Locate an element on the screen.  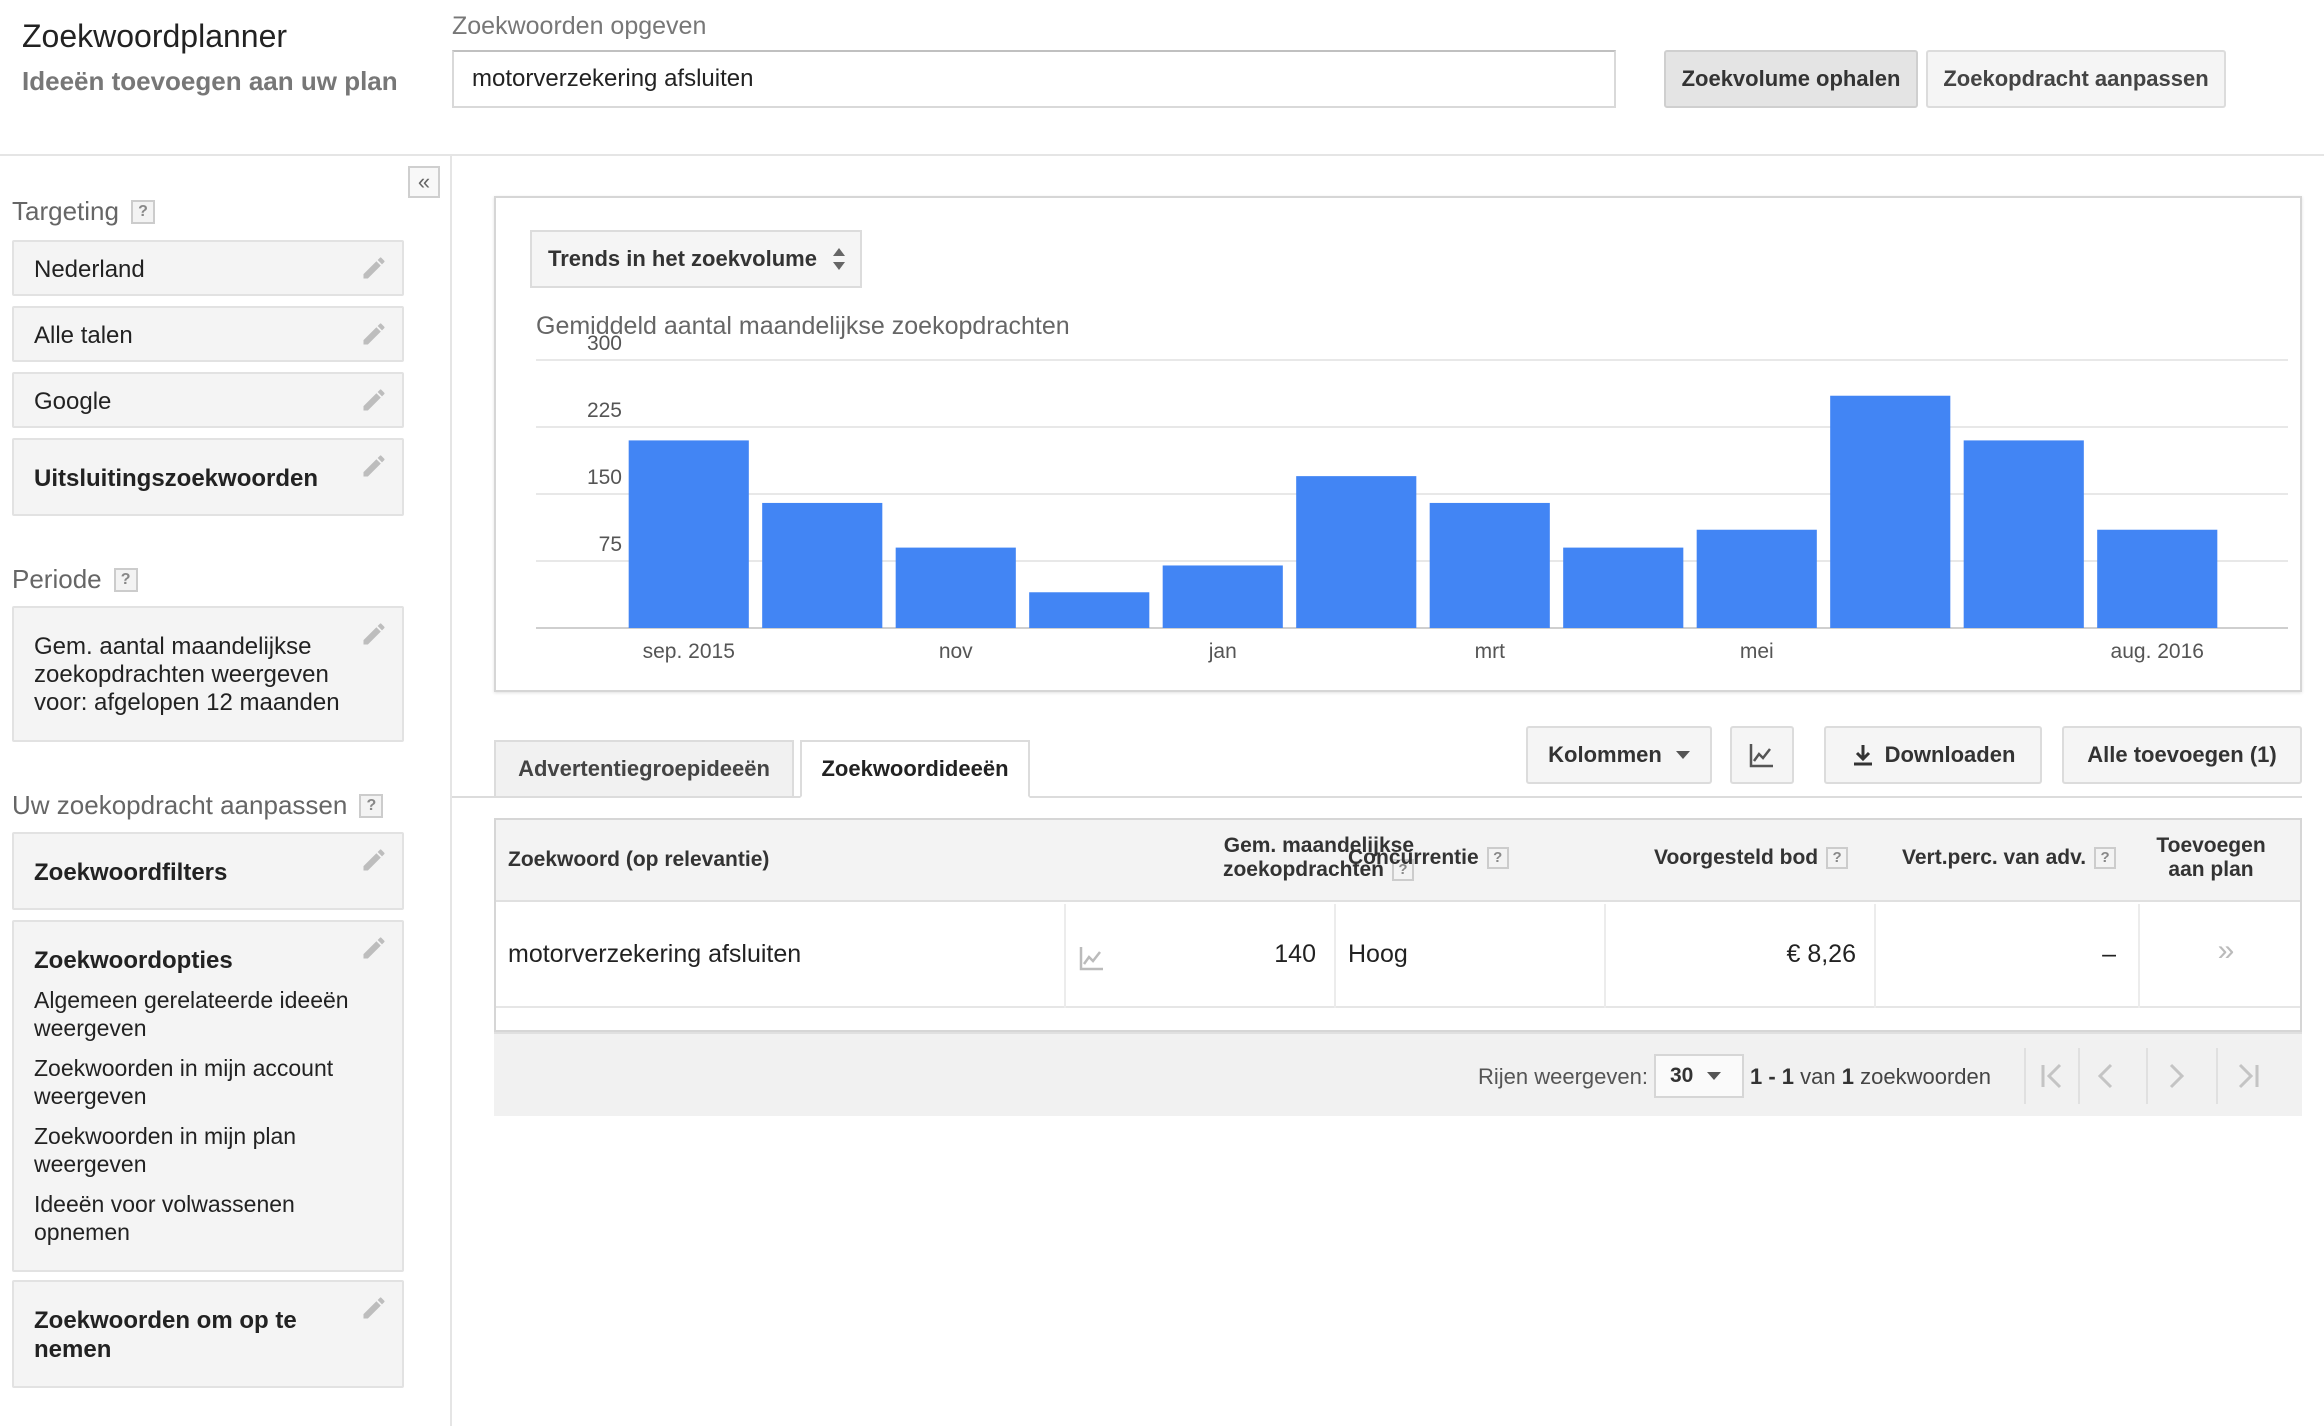
add-all-button: Alle toevoegen (1) is located at coordinates (2182, 755).